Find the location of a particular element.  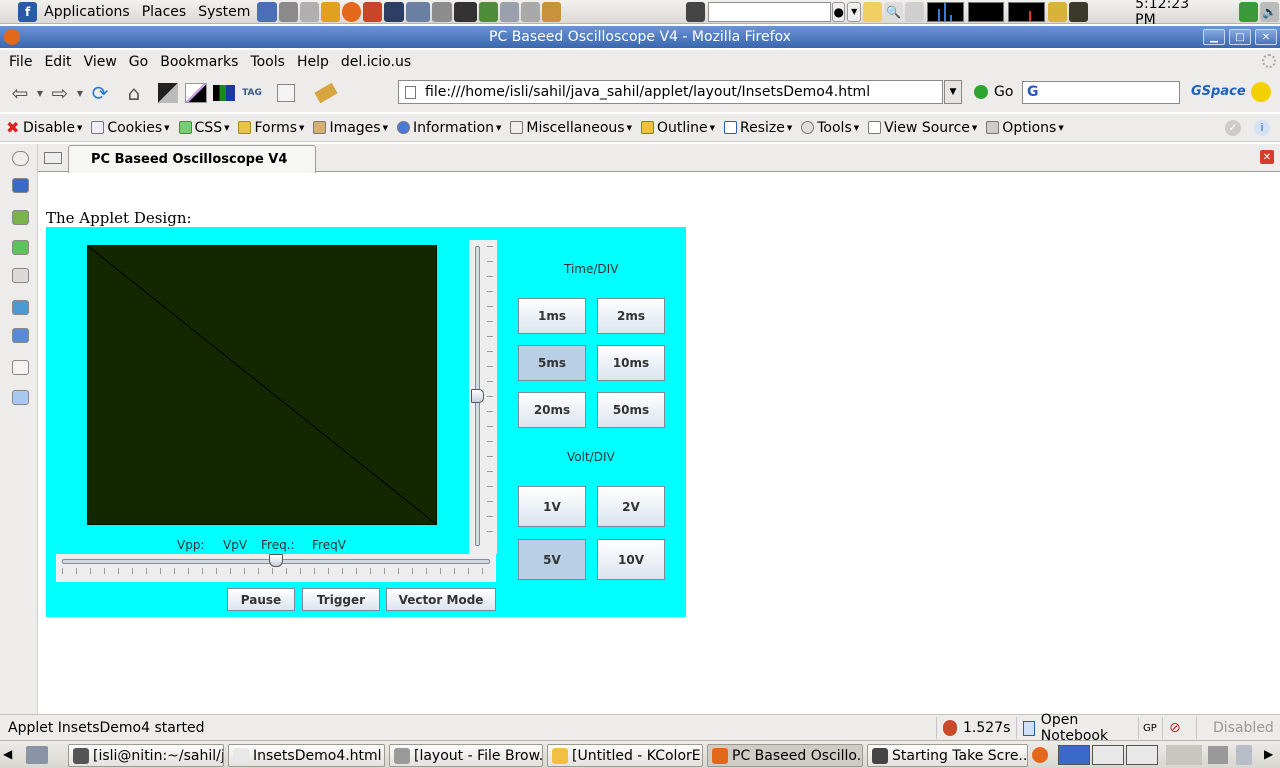

outline-menu: Outline ▼ is located at coordinates (677, 128).